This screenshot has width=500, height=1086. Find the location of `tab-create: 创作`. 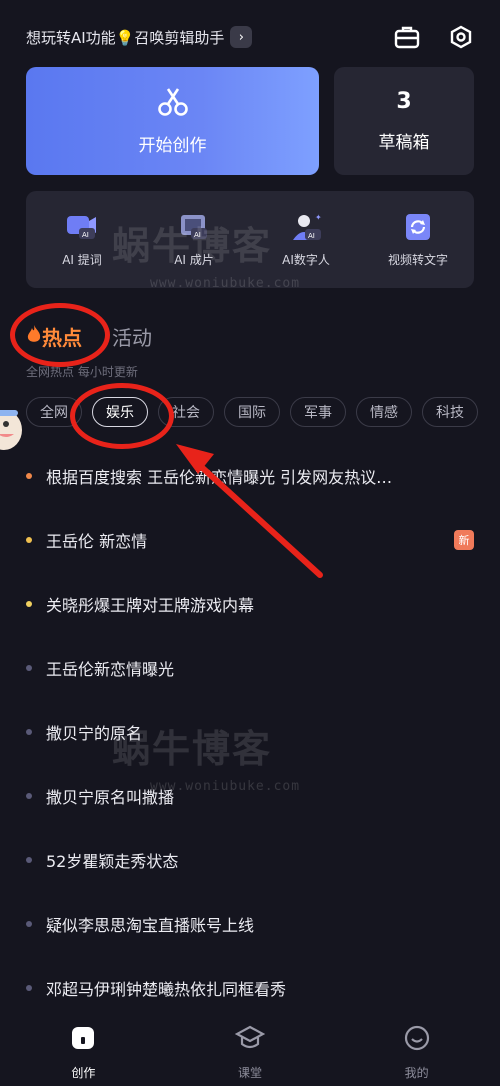

tab-create: 创作 is located at coordinates (83, 1049).